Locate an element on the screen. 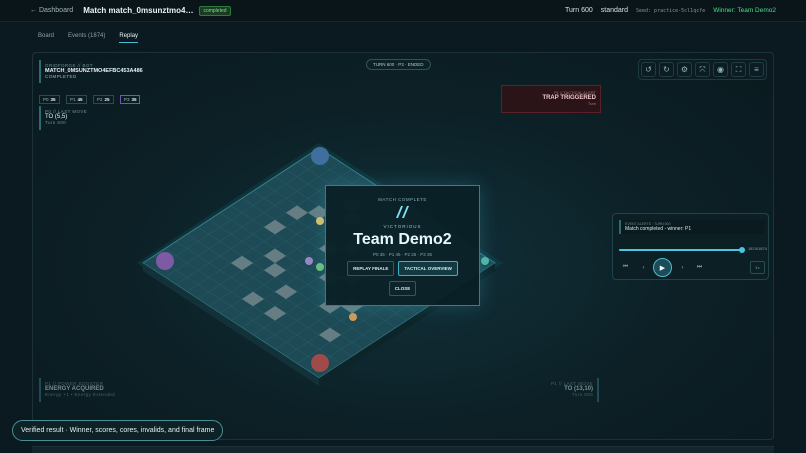 The width and height of the screenshot is (806, 453). tactical-sub: Turn is located at coordinates (591, 103).